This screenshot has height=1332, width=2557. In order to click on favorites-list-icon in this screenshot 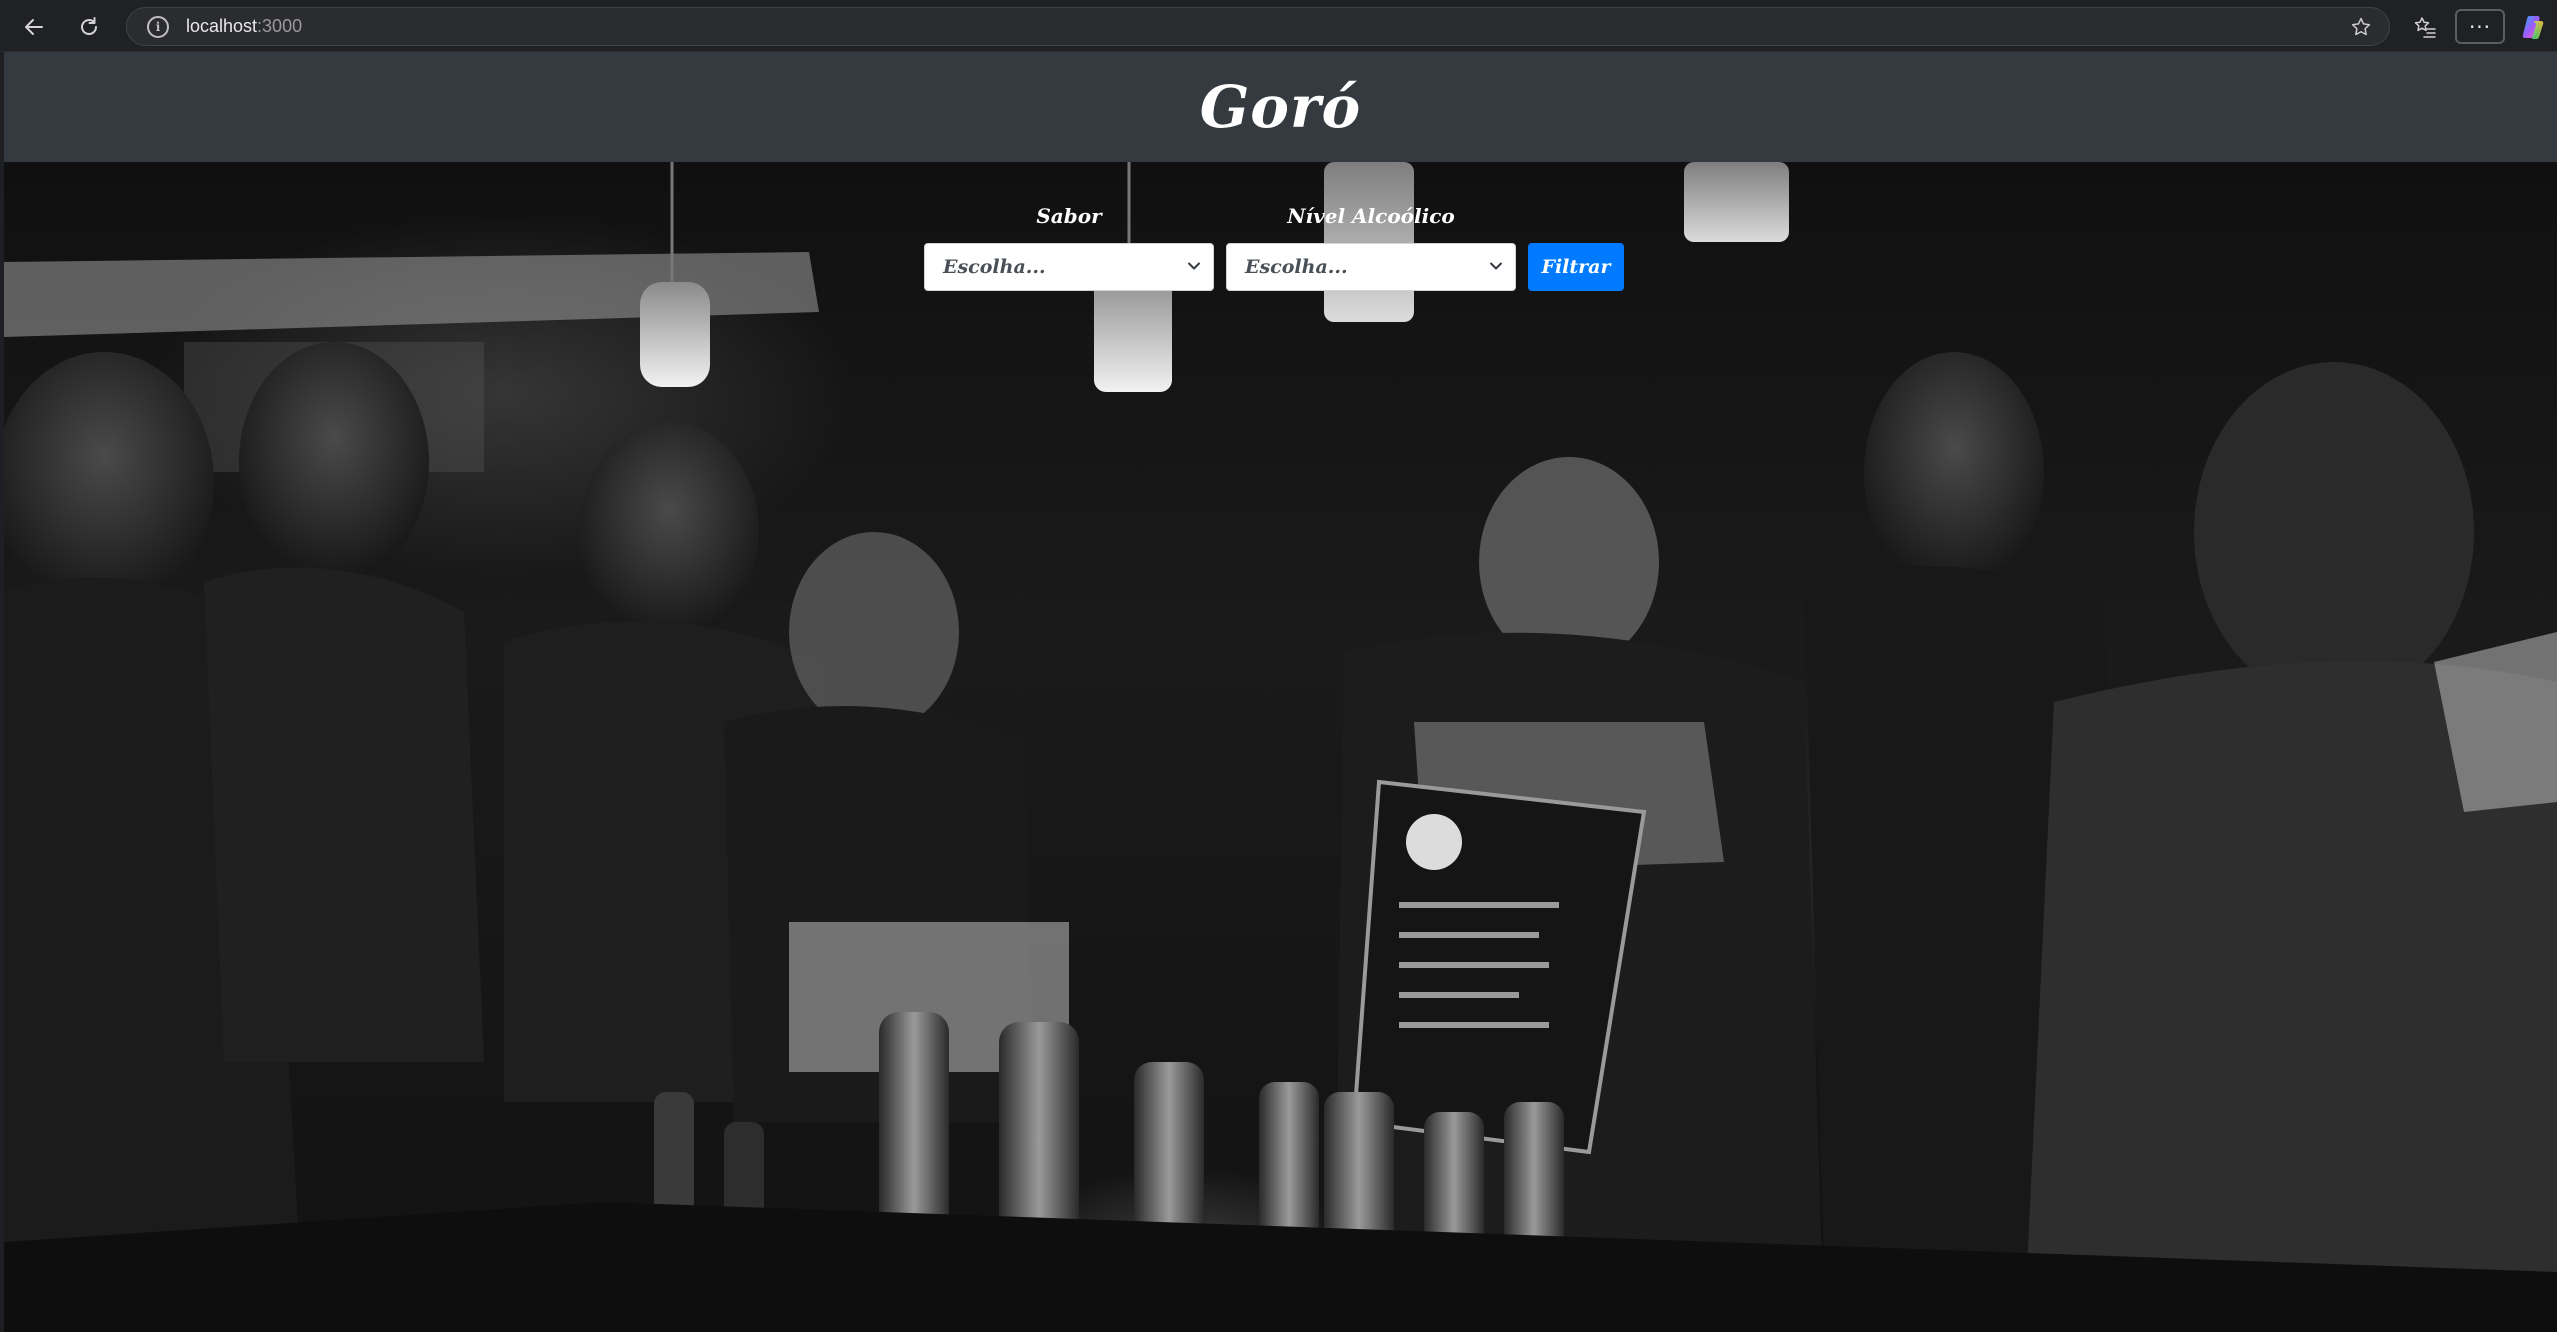, I will do `click(2425, 27)`.